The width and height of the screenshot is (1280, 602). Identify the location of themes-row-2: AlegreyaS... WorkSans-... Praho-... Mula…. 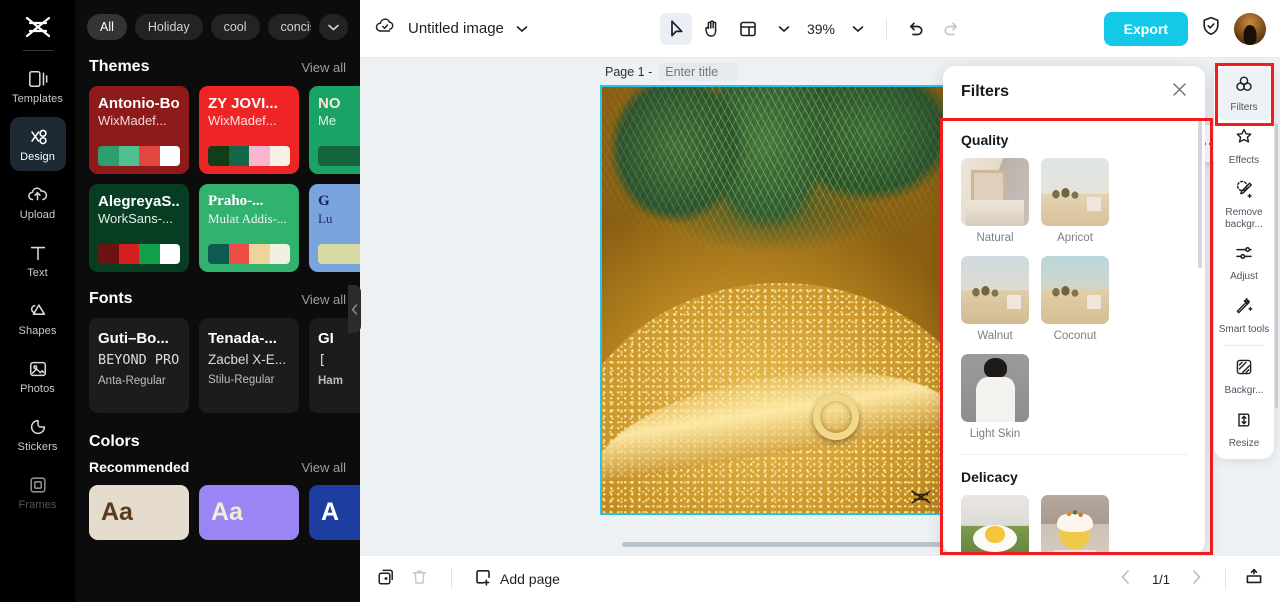
(217, 228).